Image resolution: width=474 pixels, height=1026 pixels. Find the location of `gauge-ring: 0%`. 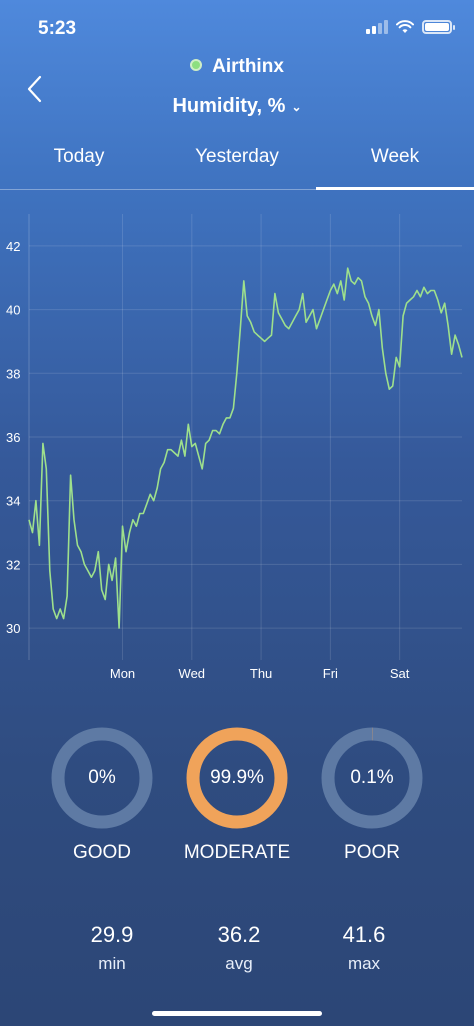

gauge-ring: 0% is located at coordinates (102, 778).